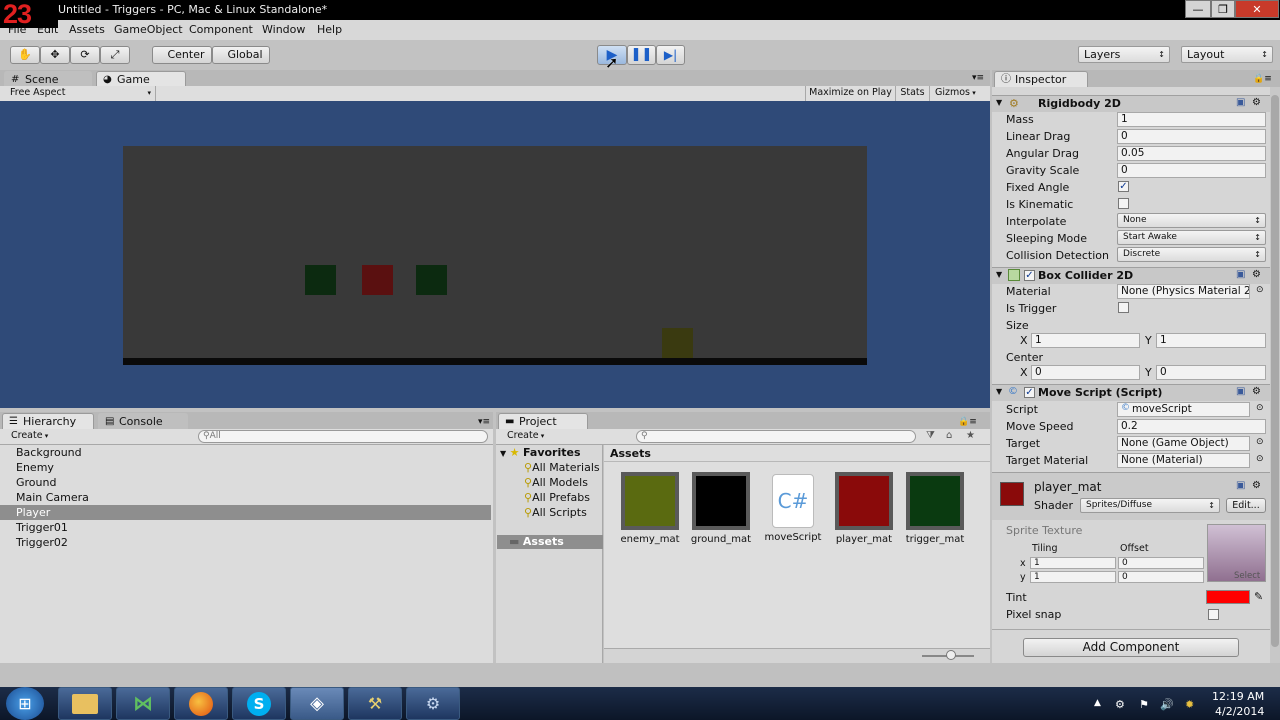 Image resolution: width=1280 pixels, height=720 pixels. What do you see at coordinates (148, 29) in the screenshot?
I see `menu-gameobject: GameObject` at bounding box center [148, 29].